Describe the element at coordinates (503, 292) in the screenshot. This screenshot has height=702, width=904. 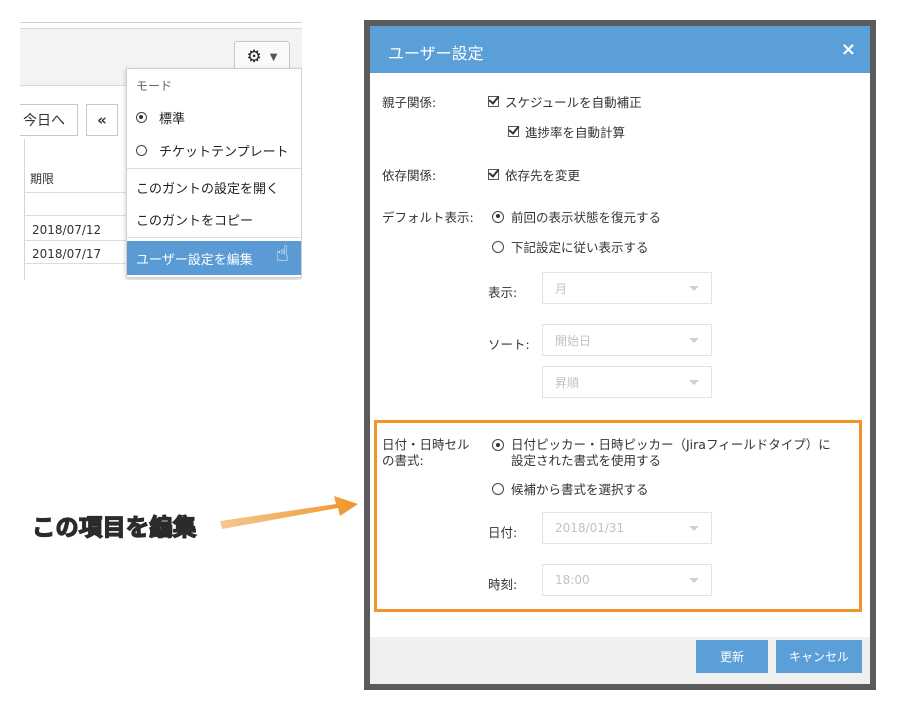
I see `display-label: 表示:` at that location.